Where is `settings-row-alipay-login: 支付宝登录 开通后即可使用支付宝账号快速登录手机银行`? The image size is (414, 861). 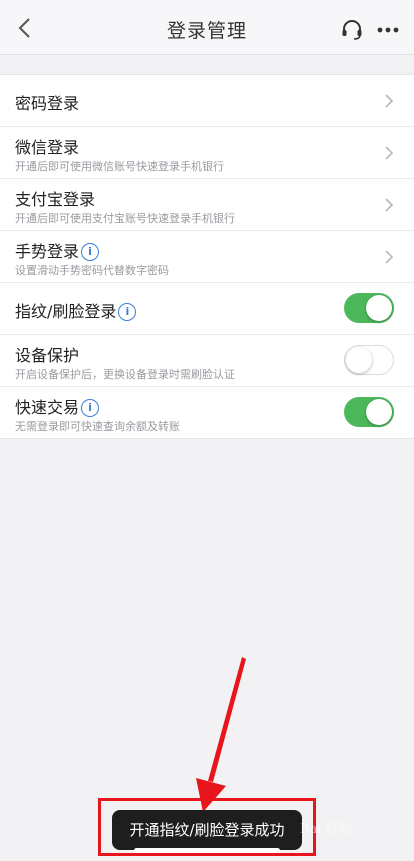
settings-row-alipay-login: 支付宝登录 开通后即可使用支付宝账号快速登录手机银行 is located at coordinates (207, 205).